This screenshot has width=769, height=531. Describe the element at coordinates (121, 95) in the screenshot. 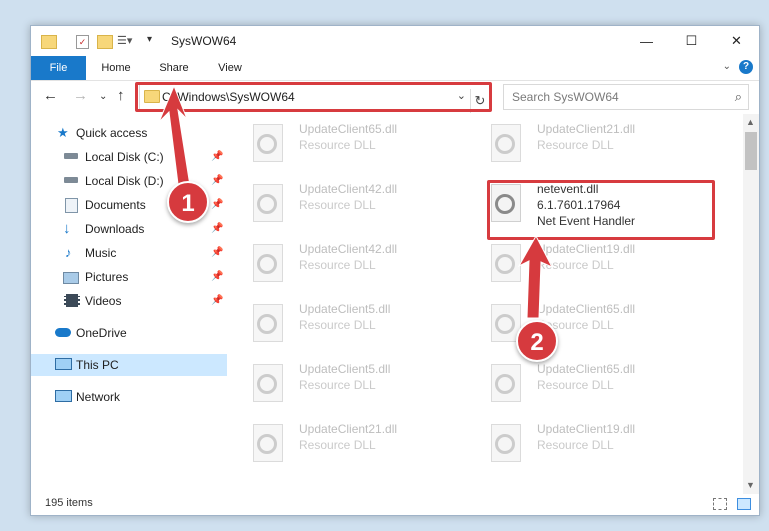

I see `up-arrow-icon: ↑` at that location.